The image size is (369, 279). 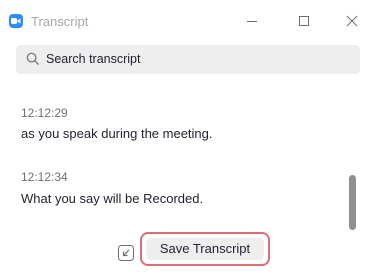 I want to click on entry-timestamp: 12:12:29, so click(x=44, y=113).